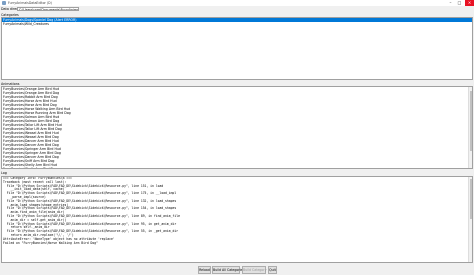 This screenshot has height=275, width=474. Describe the element at coordinates (4, 173) in the screenshot. I see `log-label: Log` at that location.